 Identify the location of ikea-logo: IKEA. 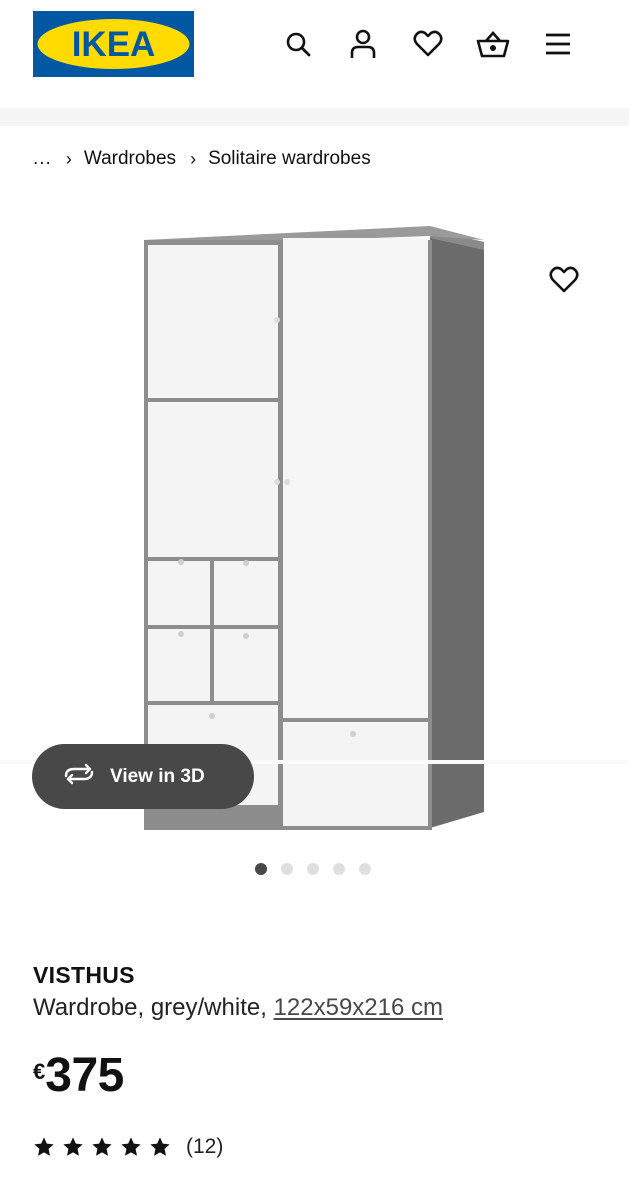
(113, 44).